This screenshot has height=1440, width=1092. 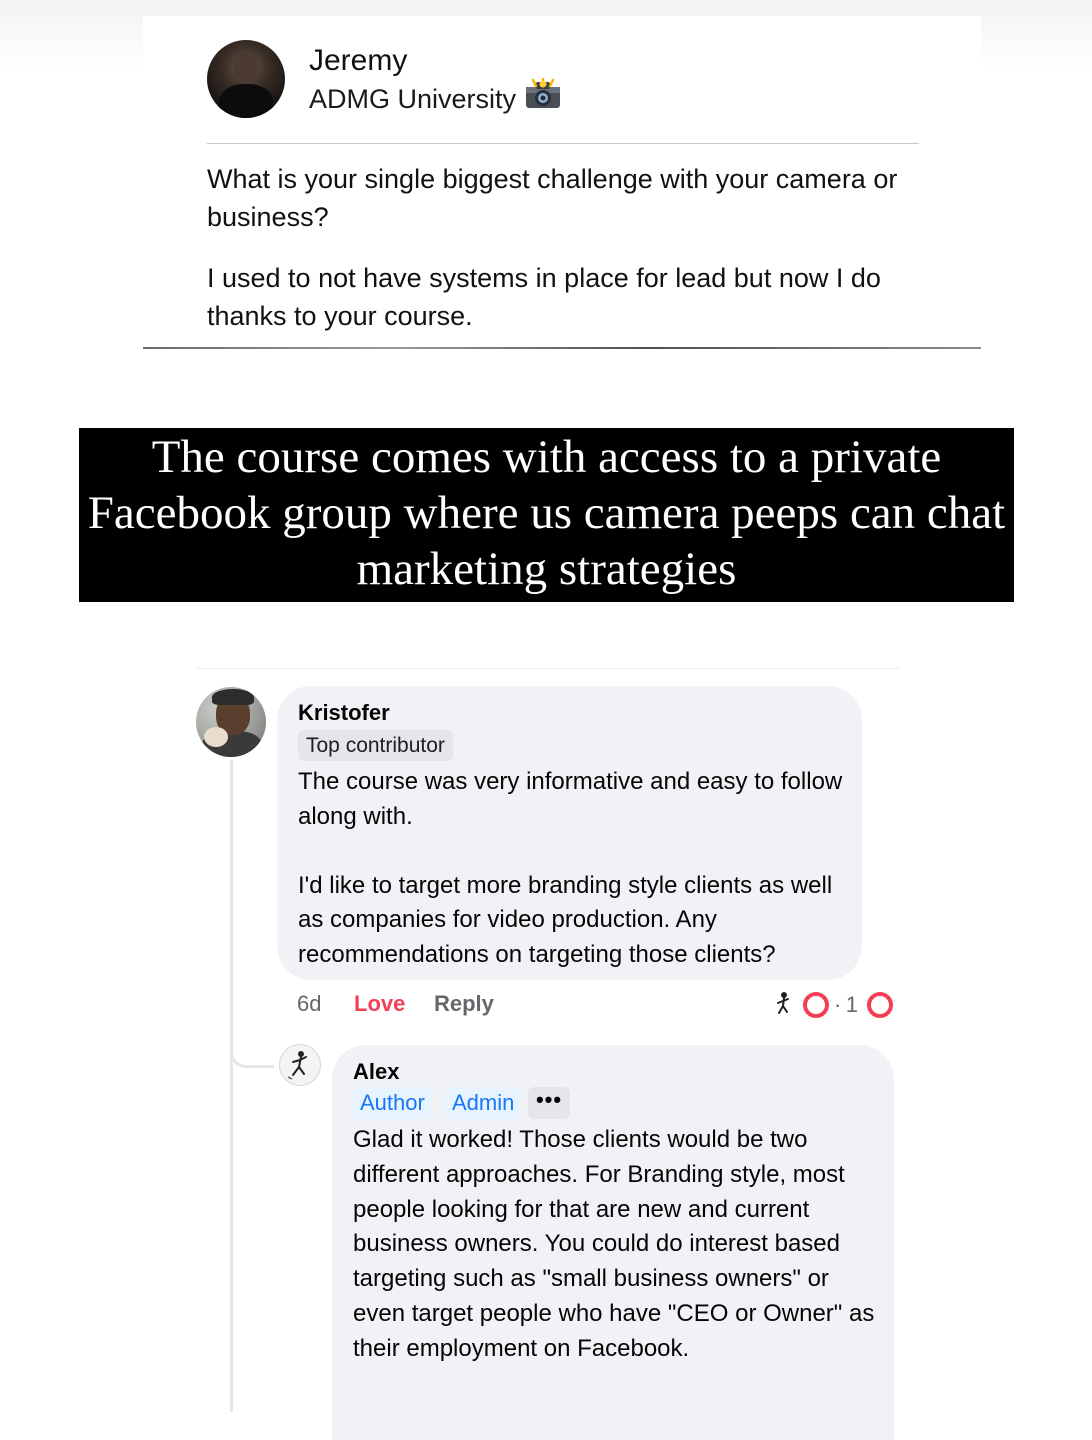 I want to click on thread-connector-line, so click(x=231, y=1086).